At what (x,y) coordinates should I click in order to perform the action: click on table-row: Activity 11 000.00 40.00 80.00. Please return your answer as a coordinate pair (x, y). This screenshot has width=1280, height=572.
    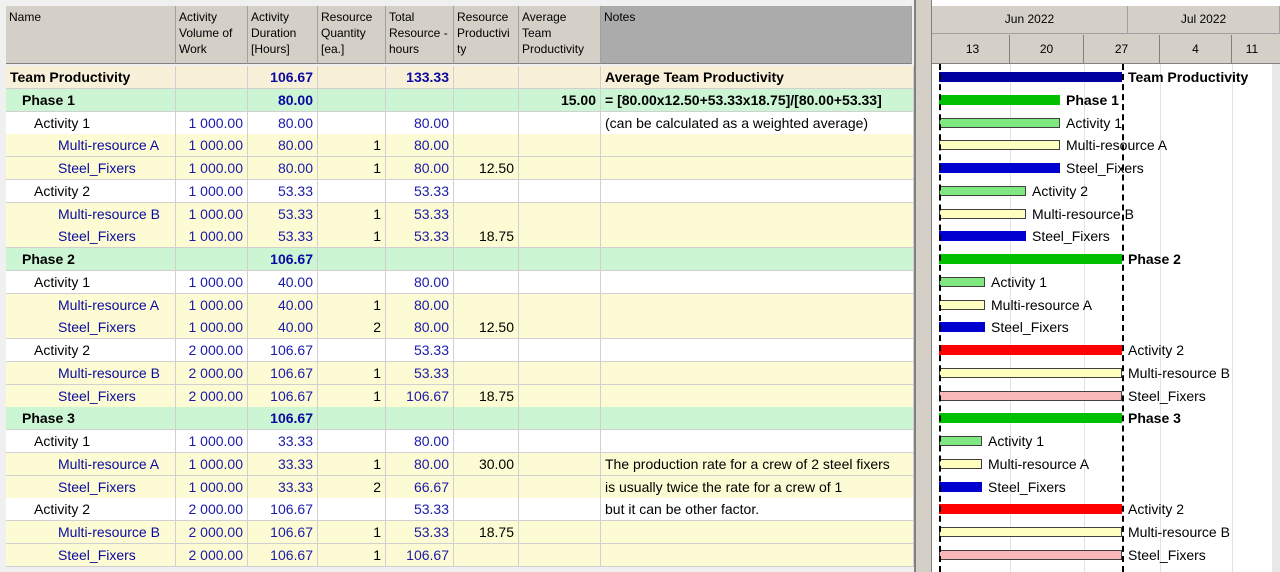
    Looking at the image, I should click on (460, 282).